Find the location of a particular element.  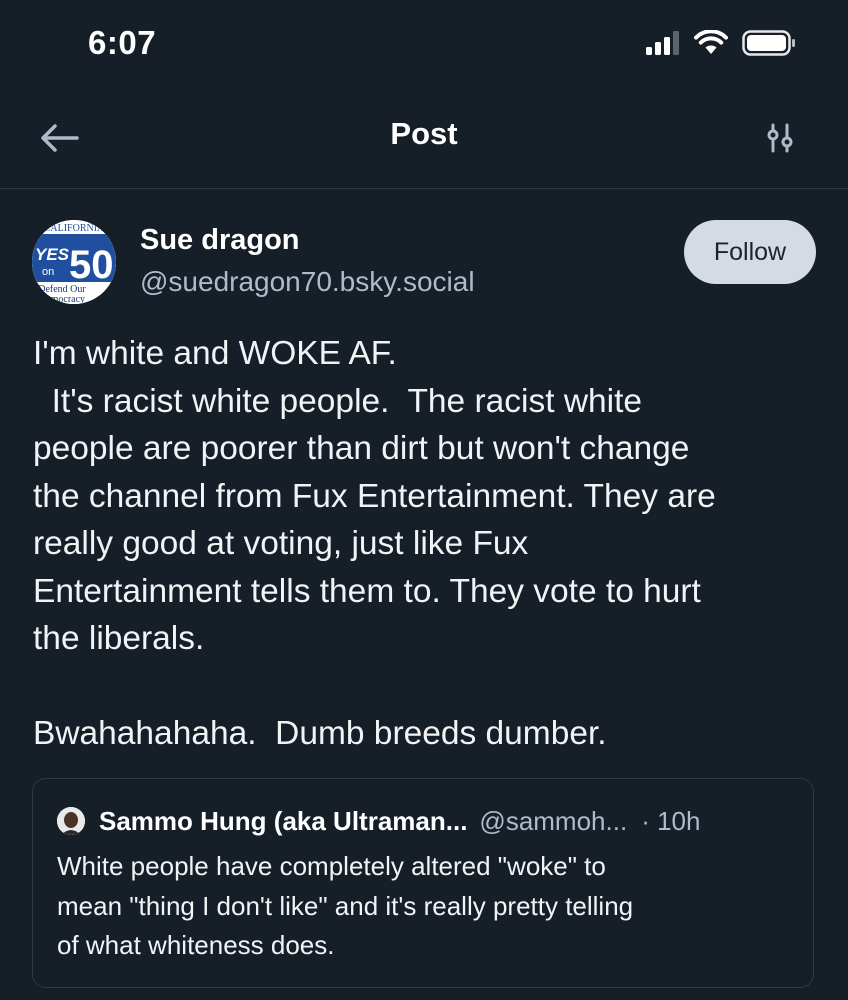

sliders-icon is located at coordinates (780, 140).